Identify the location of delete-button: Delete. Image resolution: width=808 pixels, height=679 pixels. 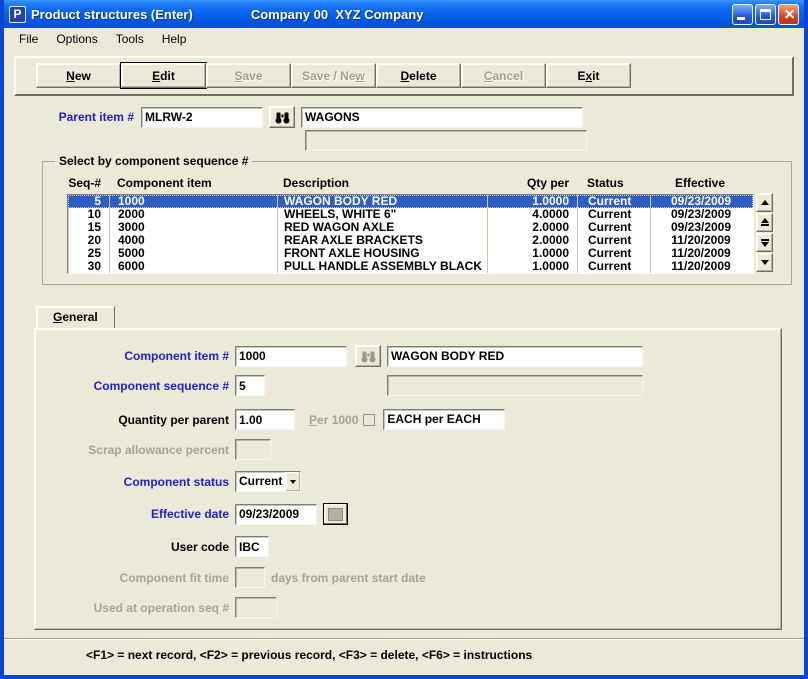
(418, 75).